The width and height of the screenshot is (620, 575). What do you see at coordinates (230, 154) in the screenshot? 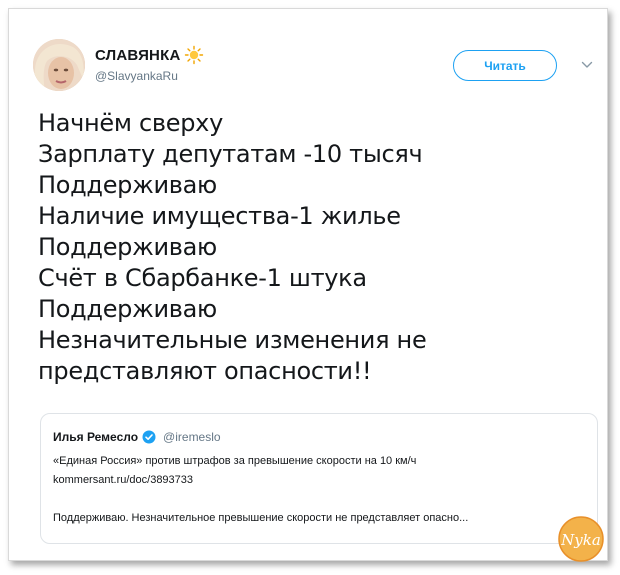
I see `tweet-line: Зарплату депутатам -10 тысяч` at bounding box center [230, 154].